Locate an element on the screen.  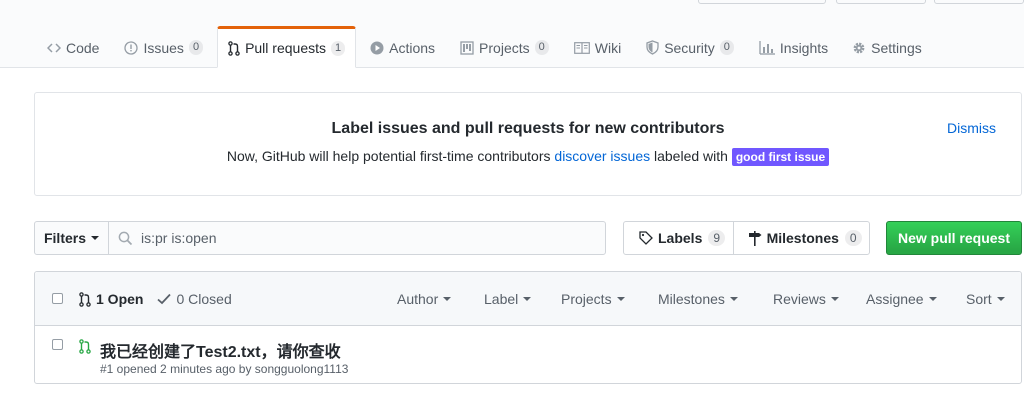
star-button is located at coordinates (881, 2).